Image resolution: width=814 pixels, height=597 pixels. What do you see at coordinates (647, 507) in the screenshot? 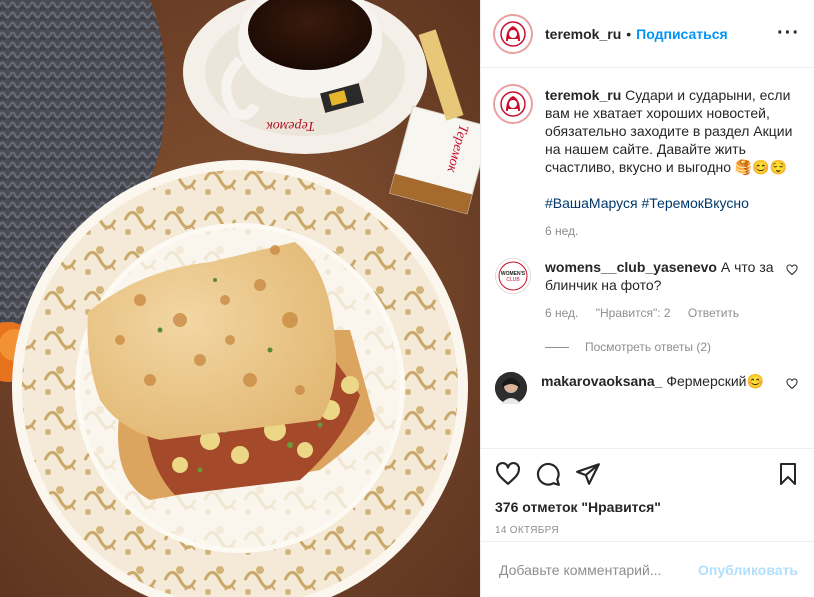
I see `likes-count: 376 отметок "Нравится"` at bounding box center [647, 507].